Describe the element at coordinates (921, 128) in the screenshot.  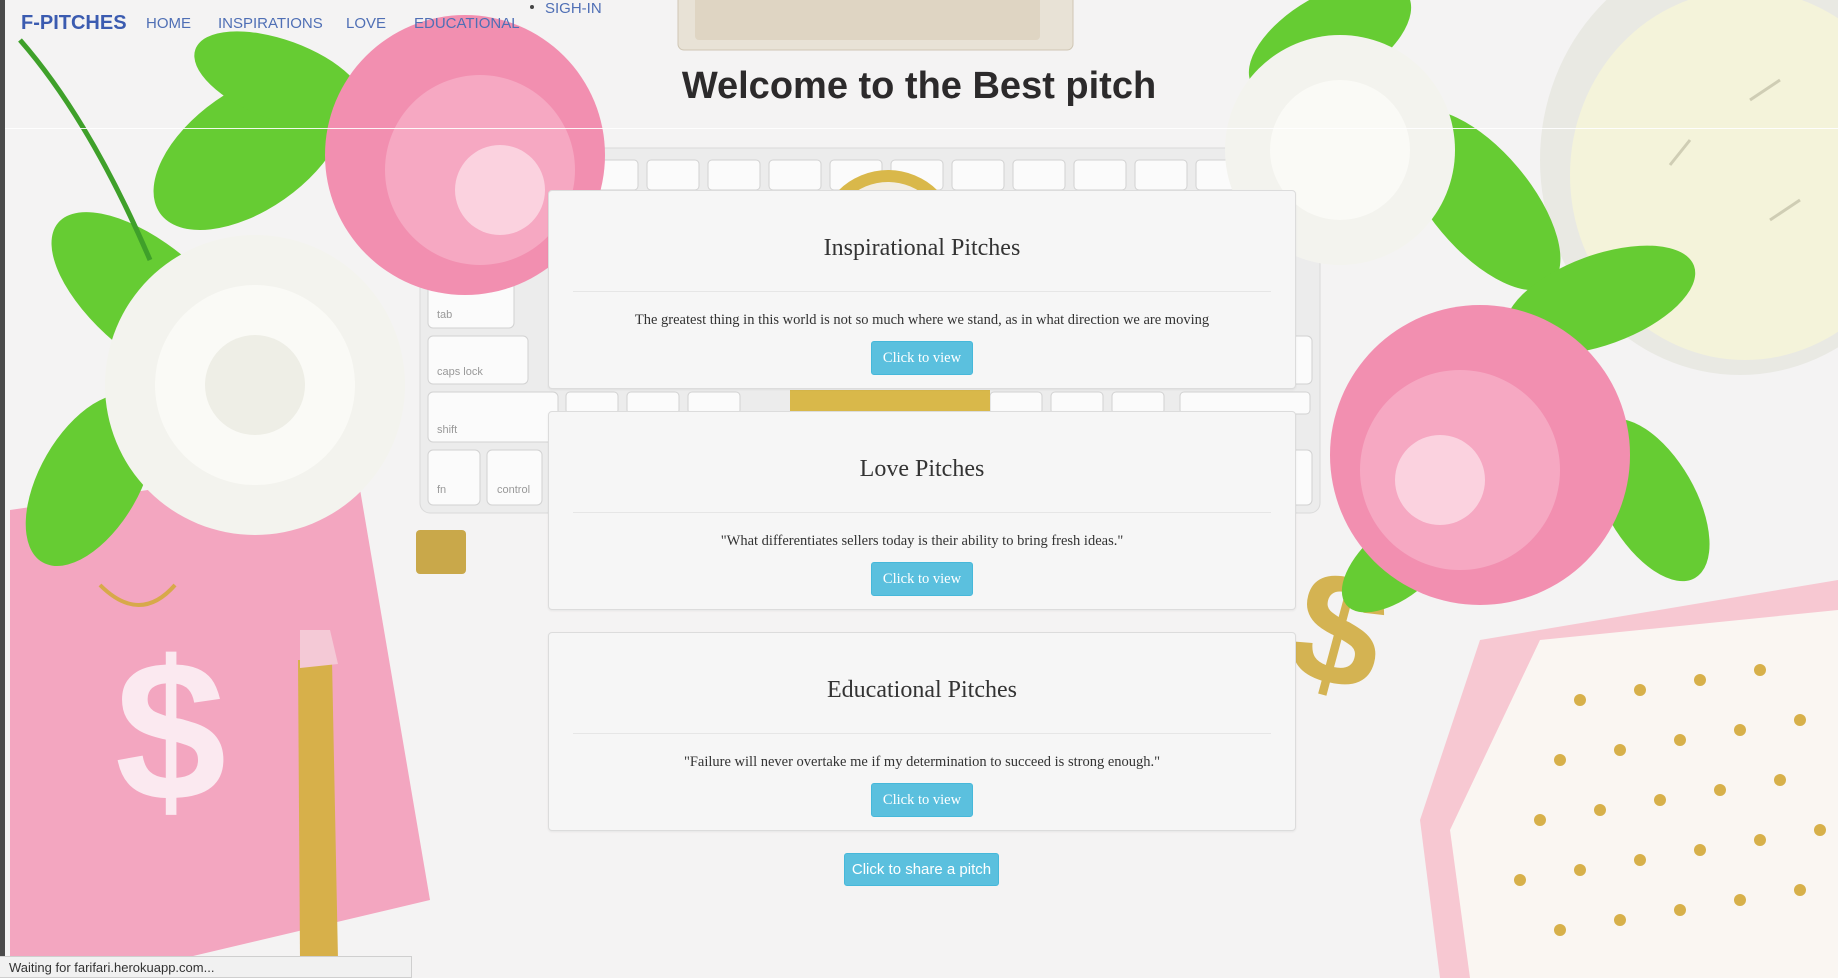
I see `title-divider` at that location.